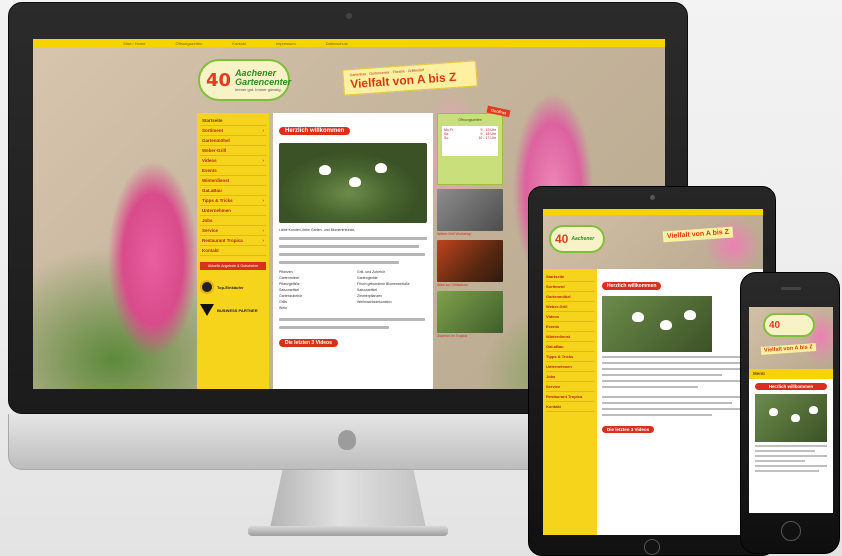 The image size is (842, 556). What do you see at coordinates (570, 277) in the screenshot?
I see `sidebar-item: Startseite` at bounding box center [570, 277].